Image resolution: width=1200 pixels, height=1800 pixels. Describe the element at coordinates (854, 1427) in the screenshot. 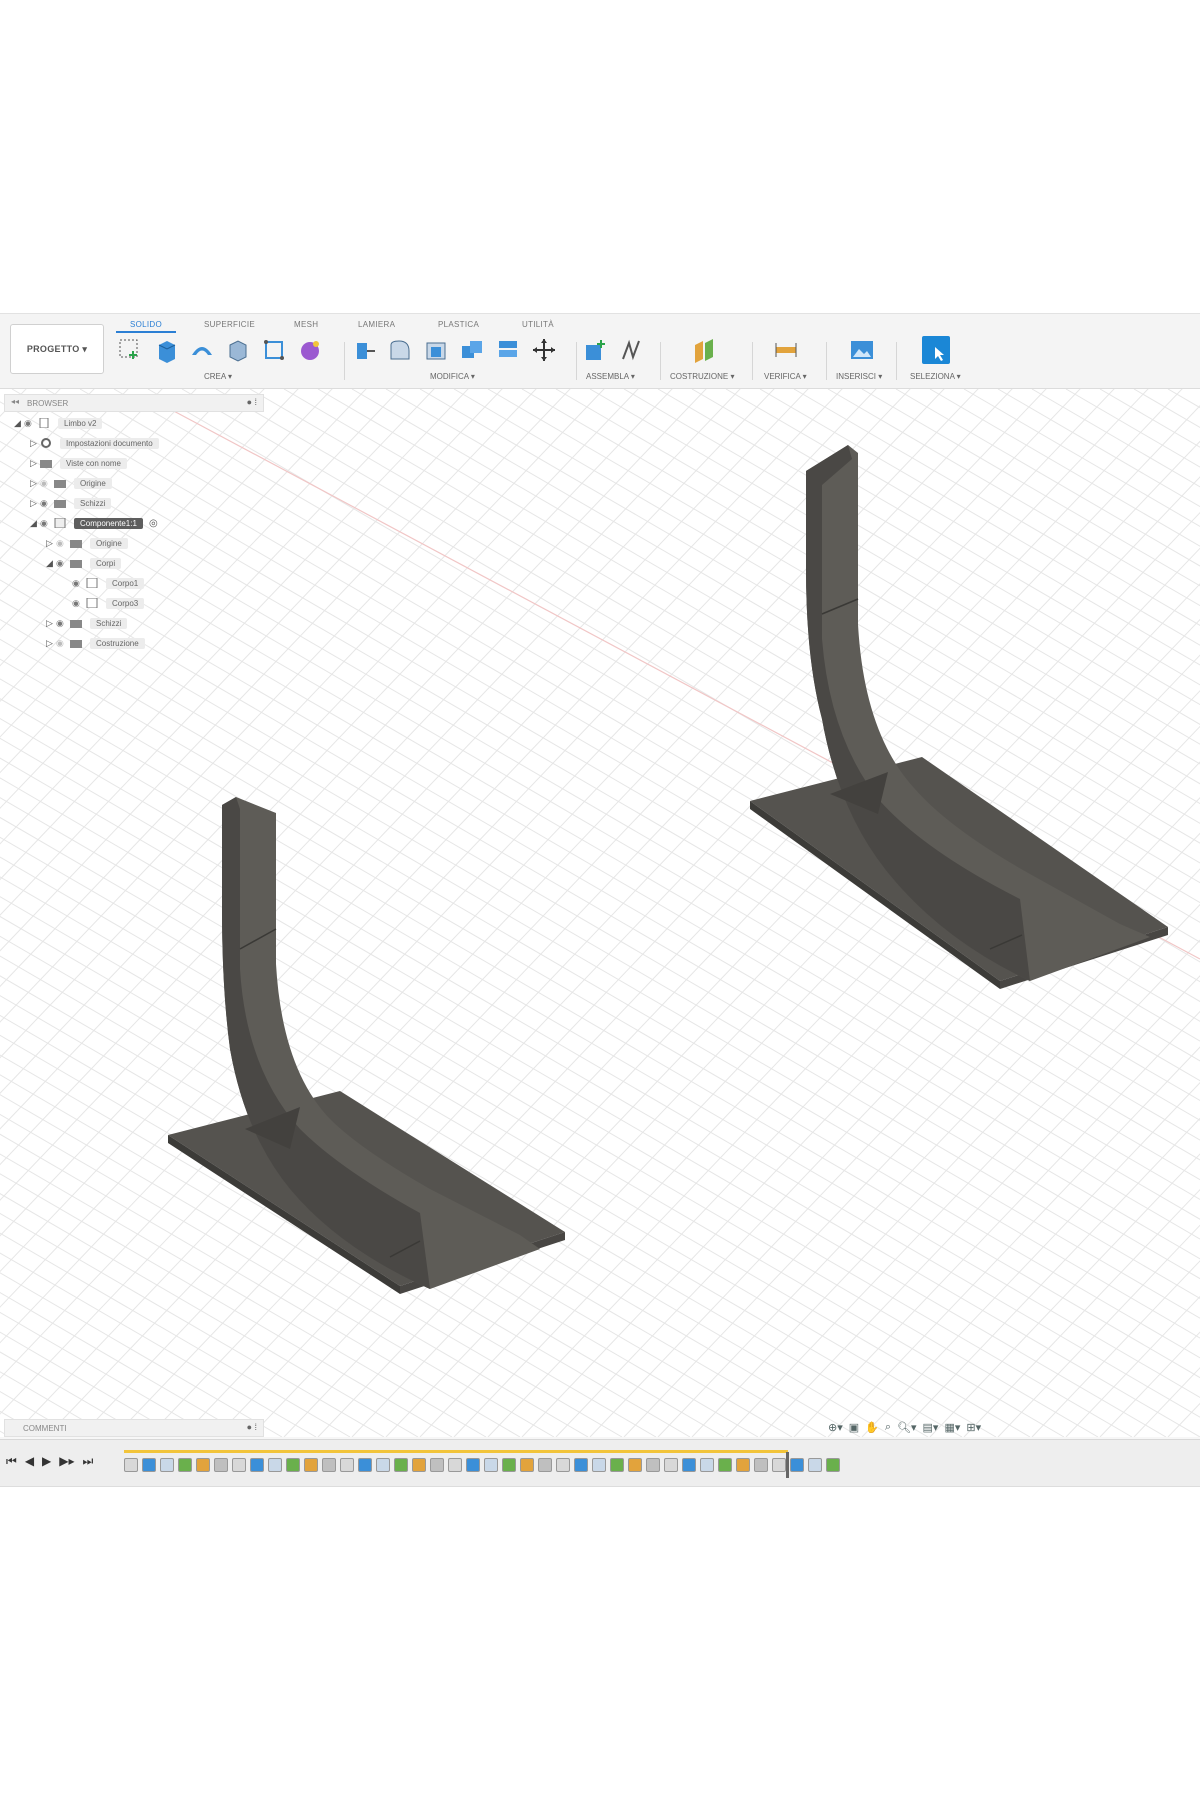

I see `look-at-icon: ▣` at that location.